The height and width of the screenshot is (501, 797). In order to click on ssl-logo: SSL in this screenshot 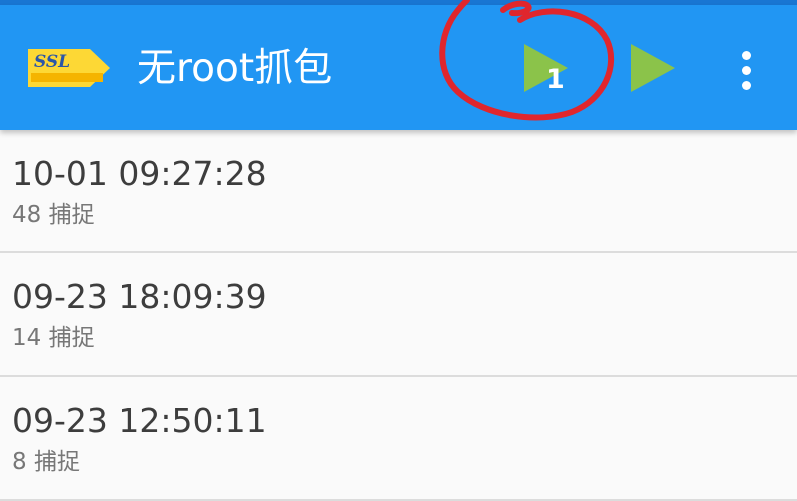, I will do `click(69, 68)`.